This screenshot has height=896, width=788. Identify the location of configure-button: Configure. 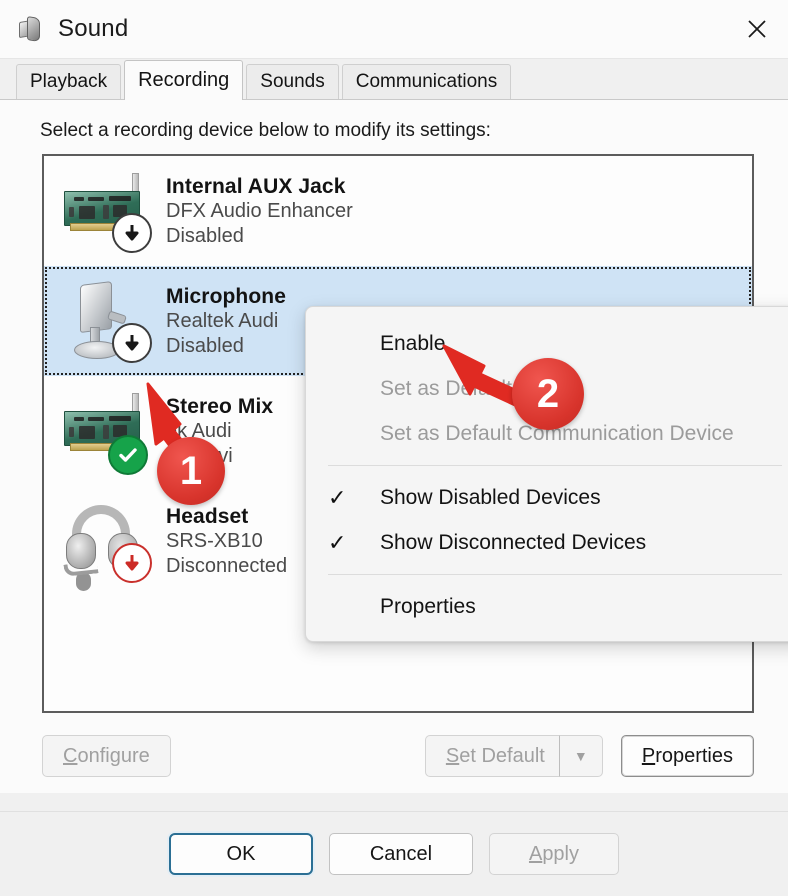
(106, 756).